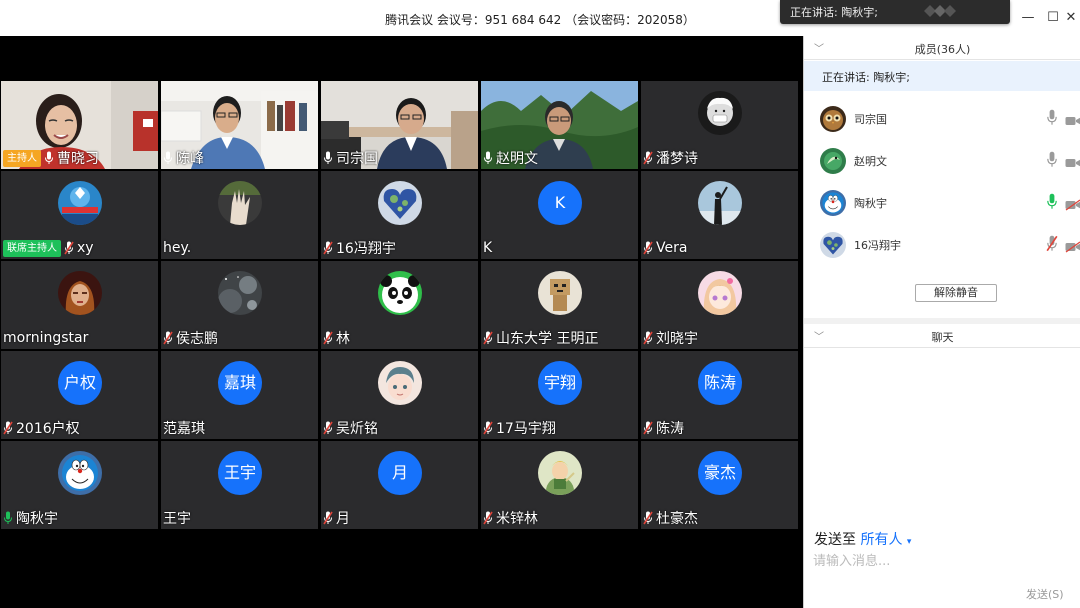 This screenshot has width=1080, height=608. I want to click on member-row: 赵明文, so click(942, 160).